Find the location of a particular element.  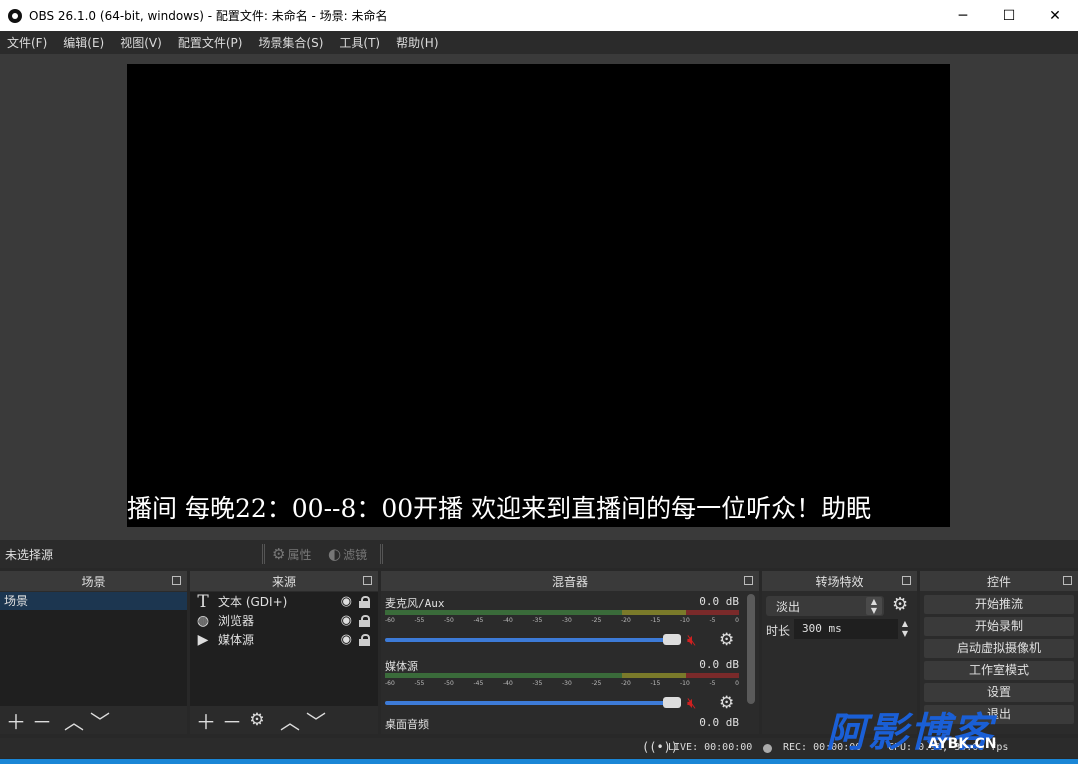

remove-scene-button: － is located at coordinates (42, 720).